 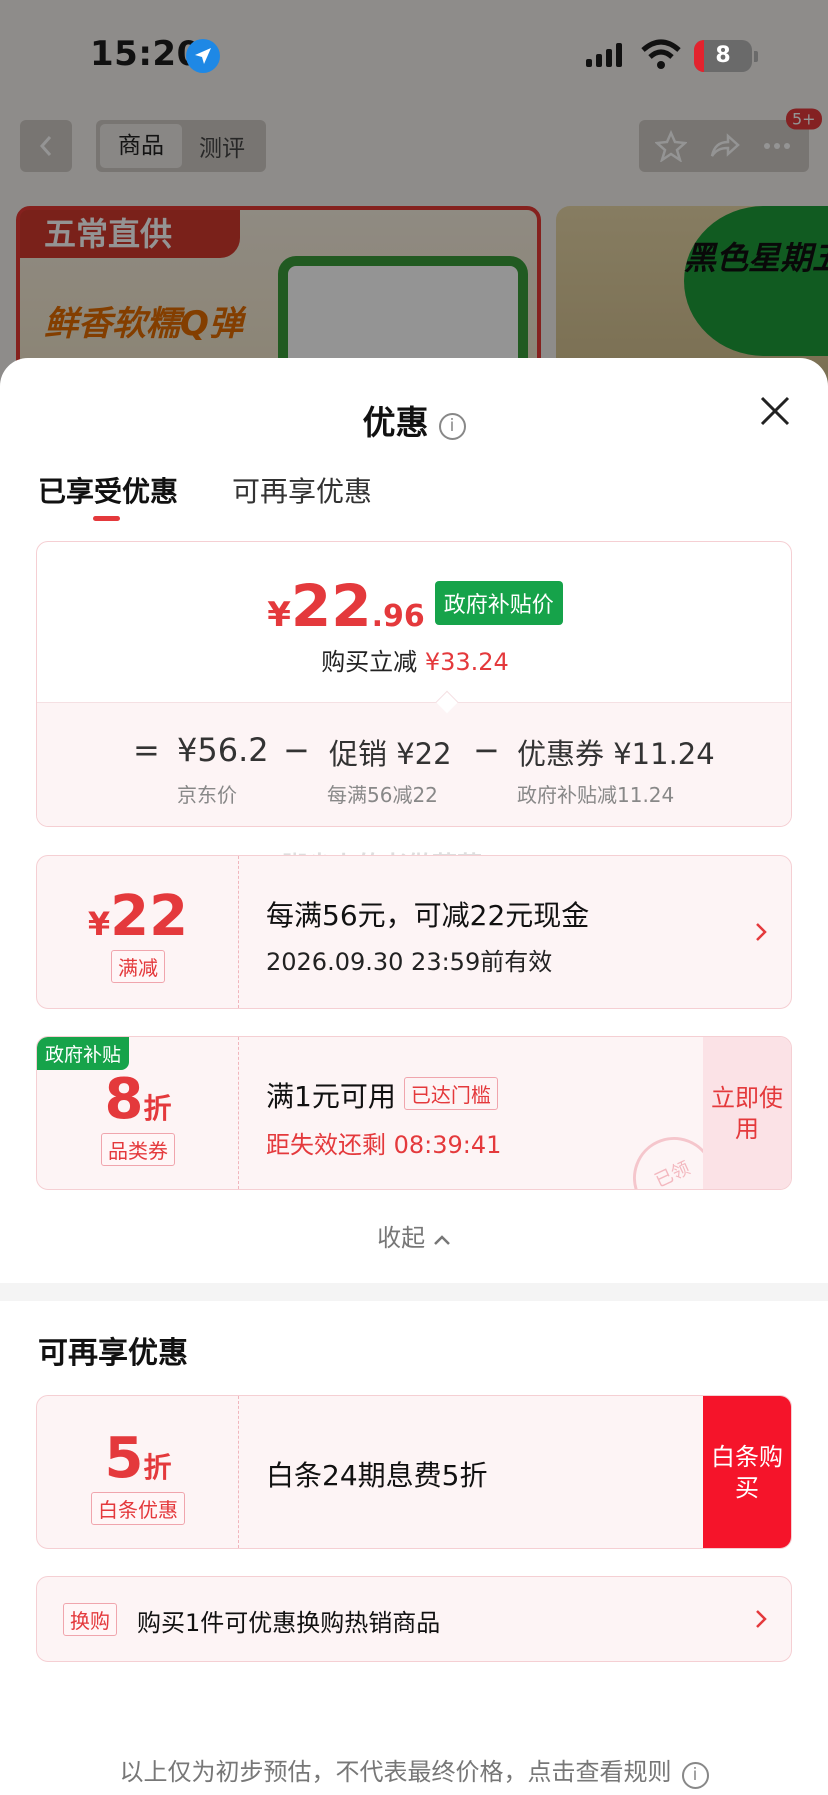 What do you see at coordinates (414, 420) in the screenshot?
I see `sheet-title: 优惠 i` at bounding box center [414, 420].